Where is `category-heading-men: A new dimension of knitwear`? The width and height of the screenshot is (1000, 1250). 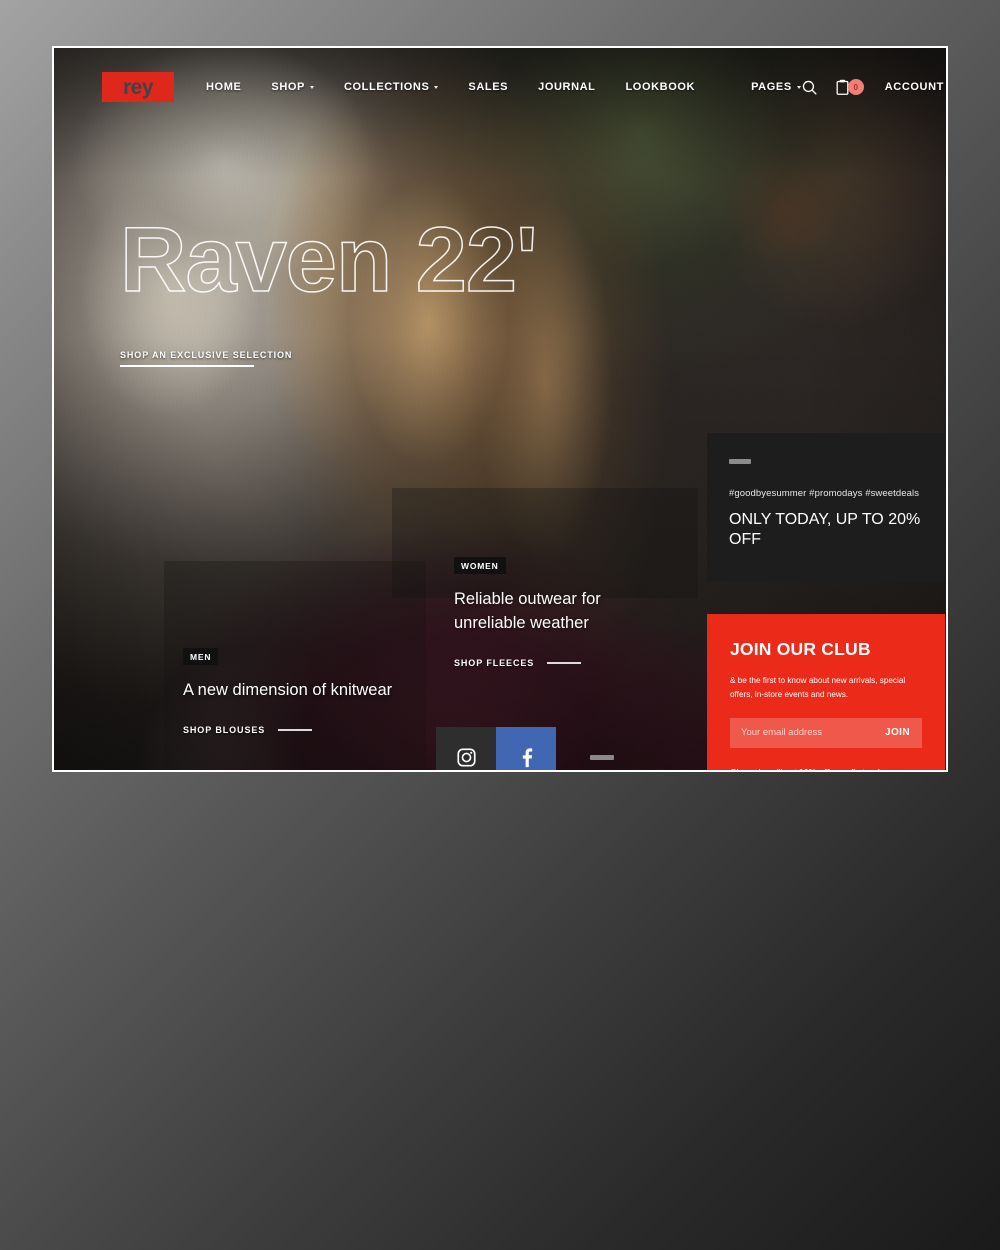 category-heading-men: A new dimension of knitwear is located at coordinates (288, 690).